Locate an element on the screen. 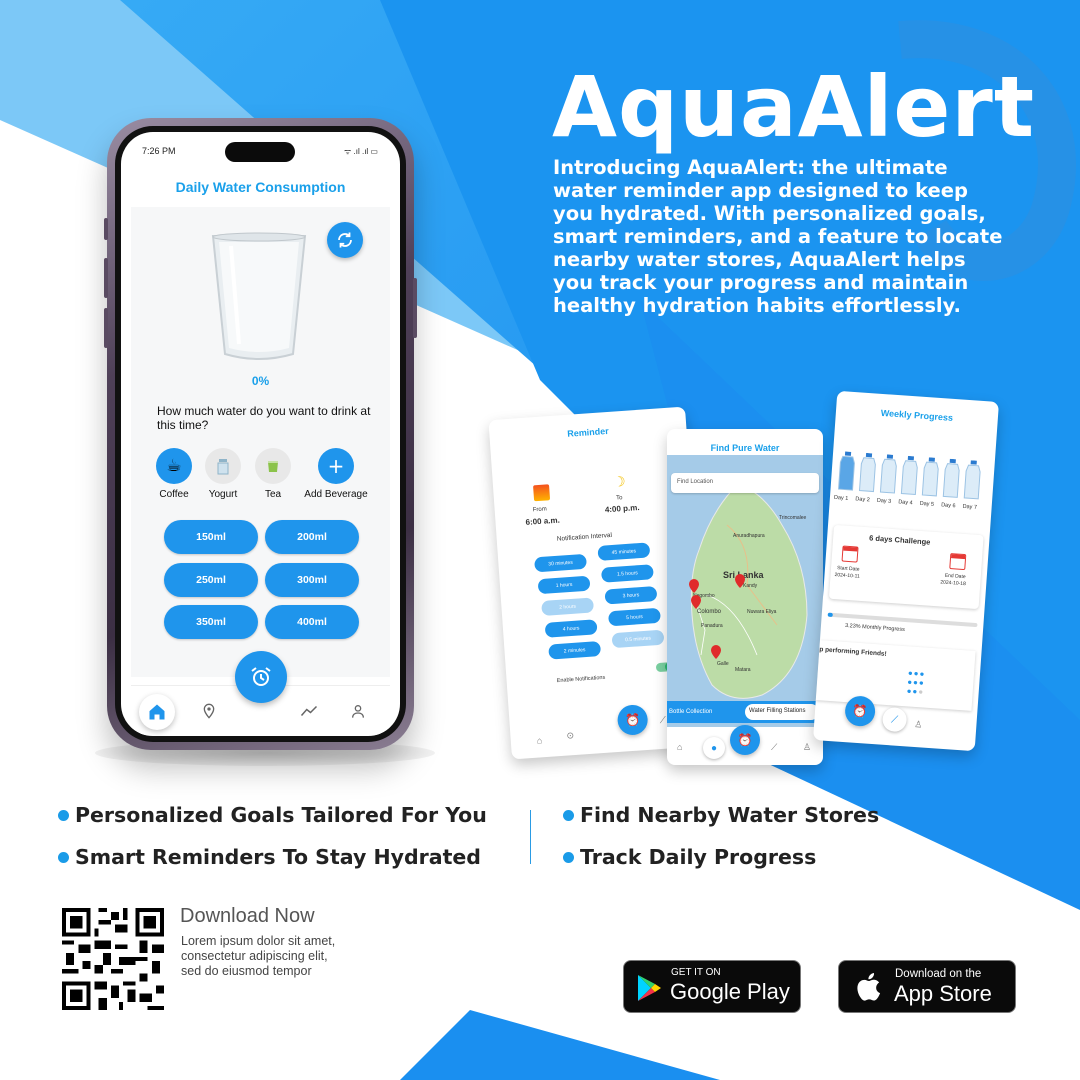 Image resolution: width=1080 pixels, height=1080 pixels. location-pin-icon: ⊙ is located at coordinates (570, 735).